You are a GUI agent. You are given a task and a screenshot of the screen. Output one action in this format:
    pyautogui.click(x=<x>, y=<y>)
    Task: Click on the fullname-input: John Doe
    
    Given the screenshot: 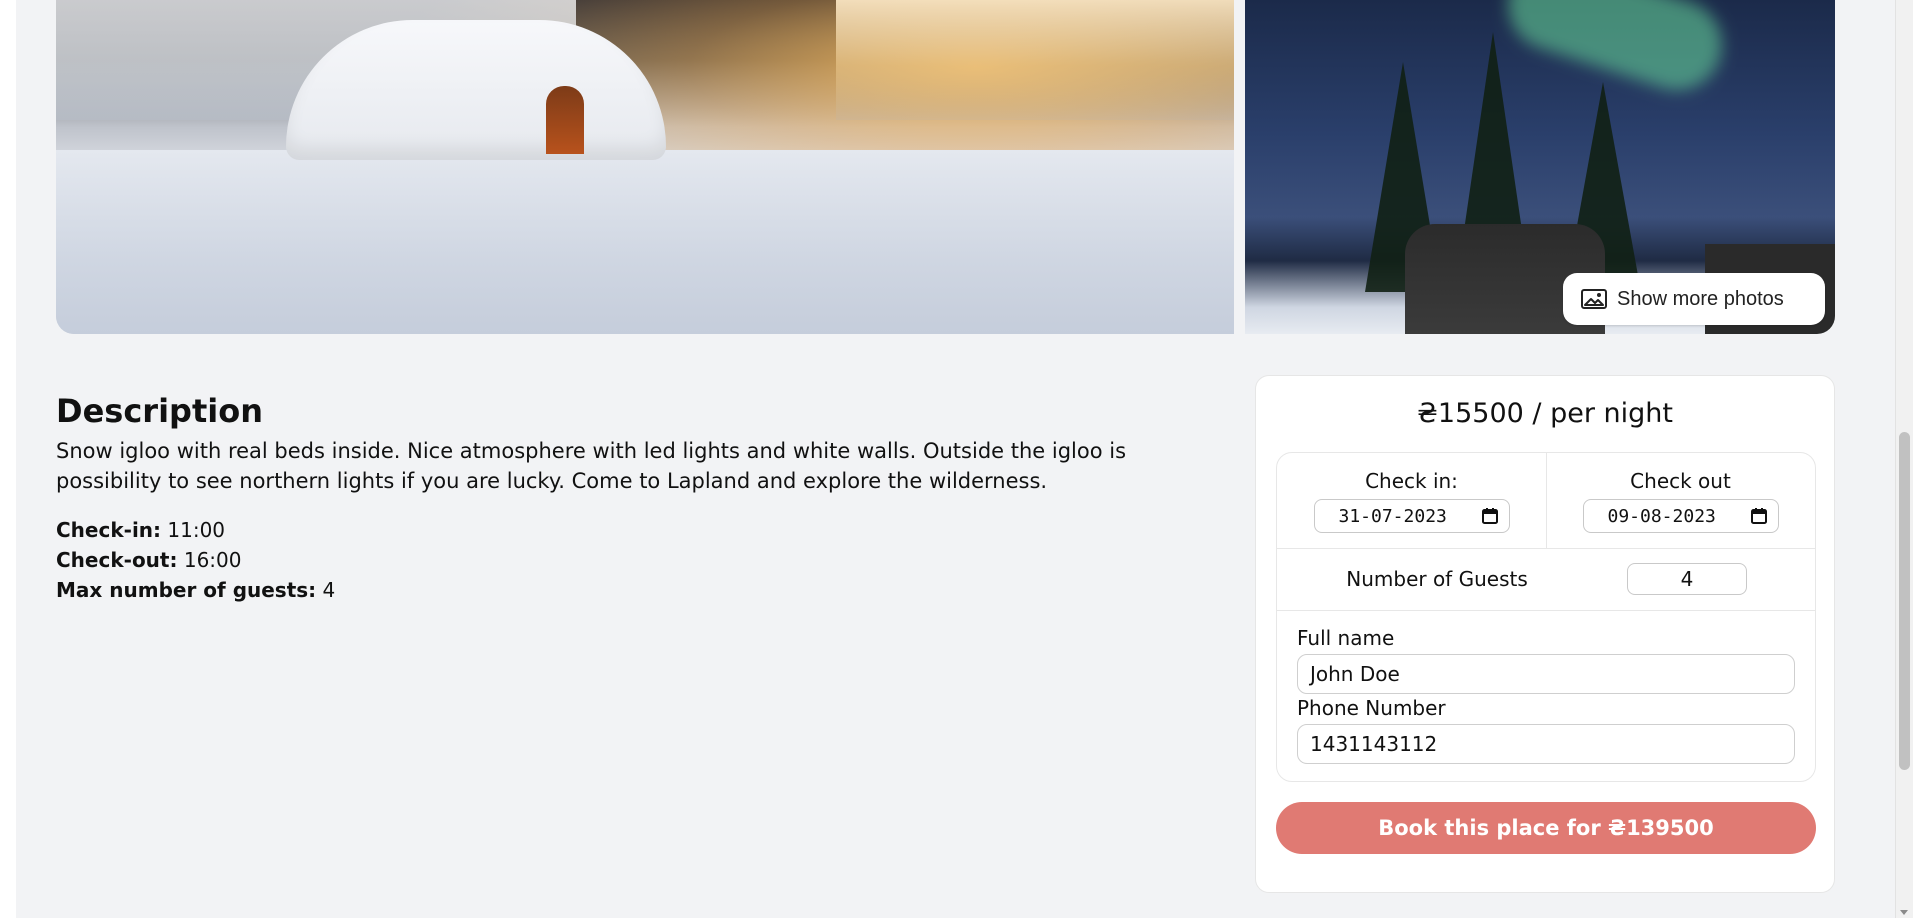 What is the action you would take?
    pyautogui.click(x=1546, y=674)
    